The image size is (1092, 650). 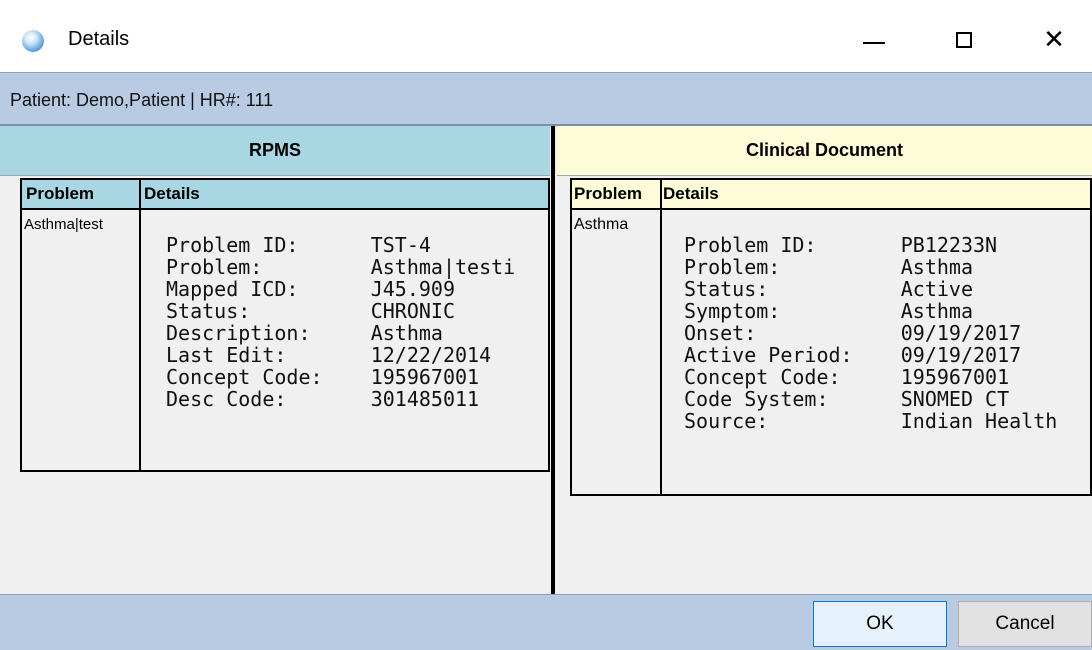 I want to click on problem-cell: Asthma, so click(x=601, y=225).